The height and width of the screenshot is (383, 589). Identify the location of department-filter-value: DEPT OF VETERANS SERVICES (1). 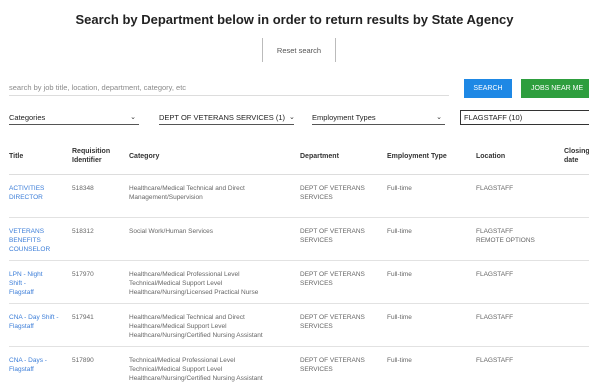
(222, 117).